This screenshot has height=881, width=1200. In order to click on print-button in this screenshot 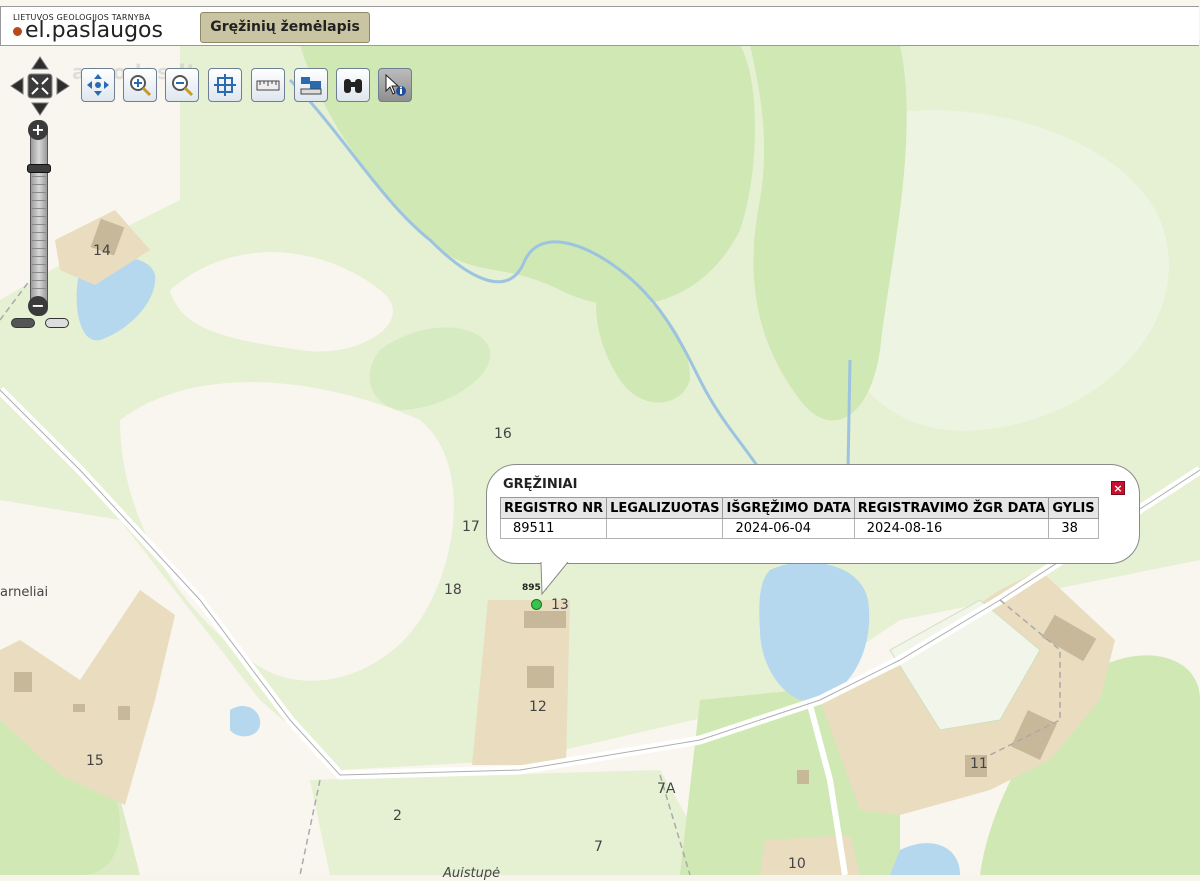, I will do `click(311, 85)`.